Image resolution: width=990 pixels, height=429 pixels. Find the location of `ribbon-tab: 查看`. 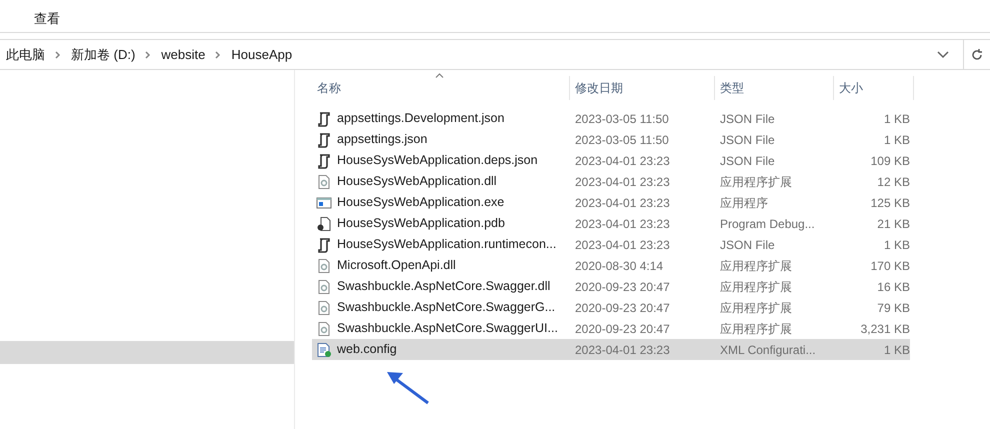

ribbon-tab: 查看 is located at coordinates (47, 19).